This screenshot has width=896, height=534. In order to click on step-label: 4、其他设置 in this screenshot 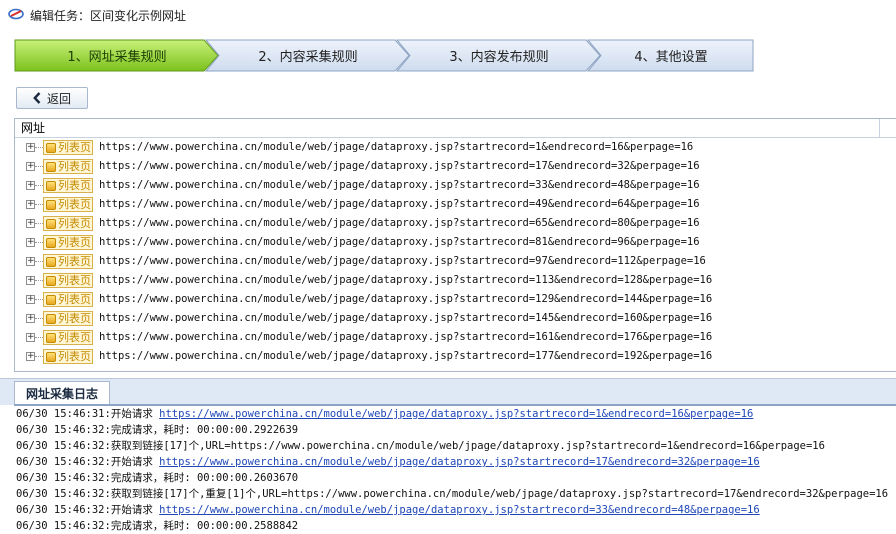, I will do `click(671, 57)`.